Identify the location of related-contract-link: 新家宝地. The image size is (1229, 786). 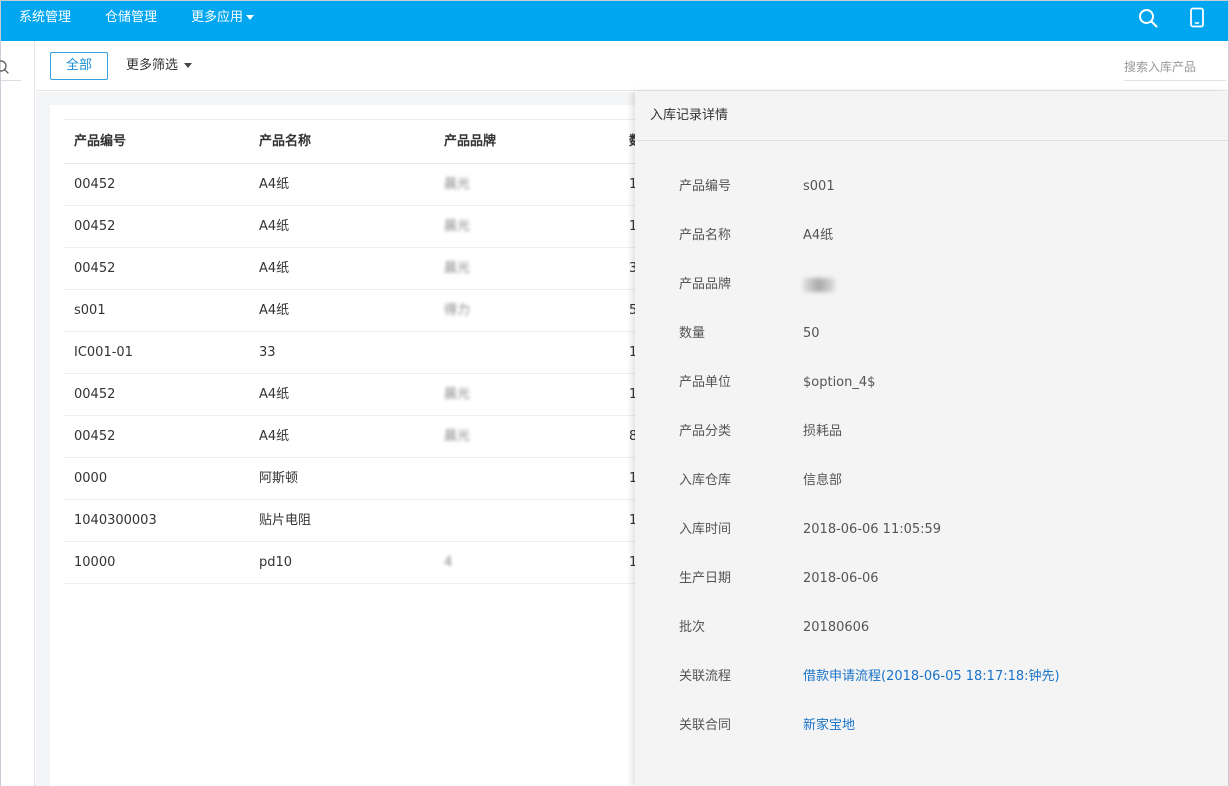
(829, 726).